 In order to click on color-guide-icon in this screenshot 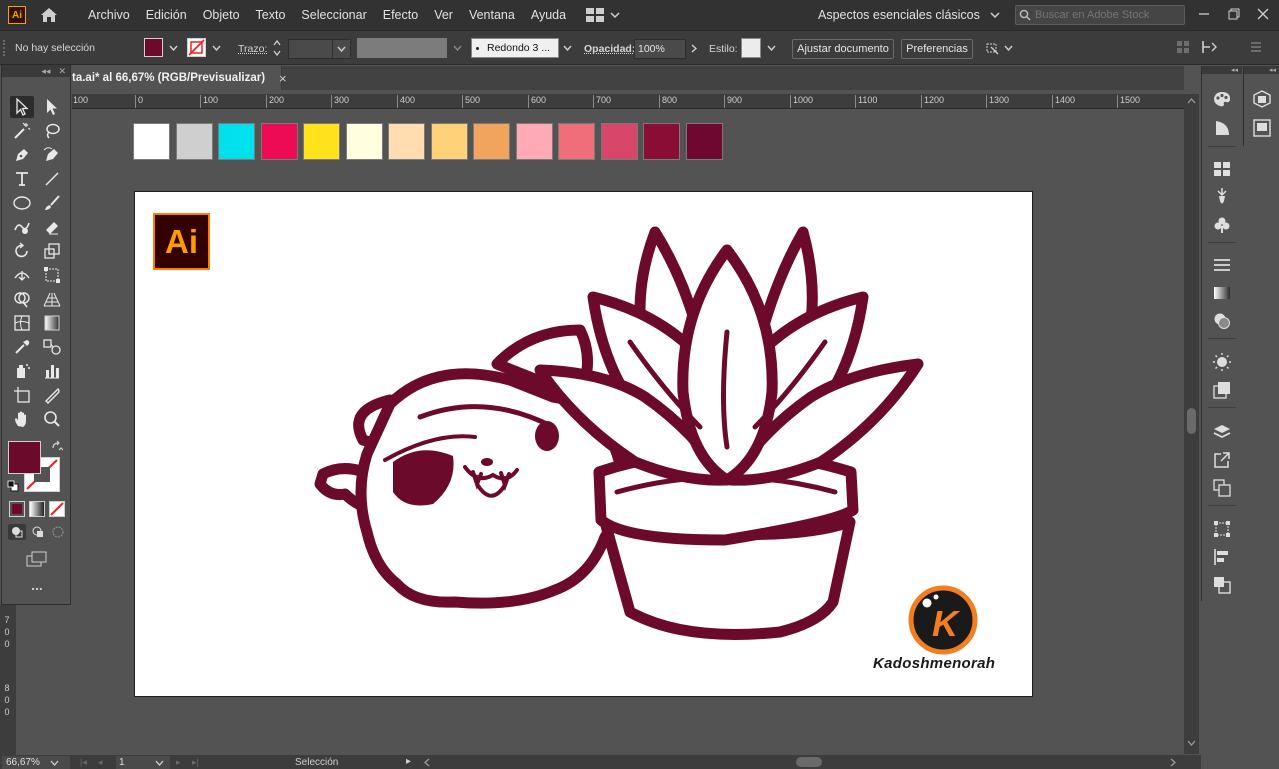, I will do `click(1222, 128)`.